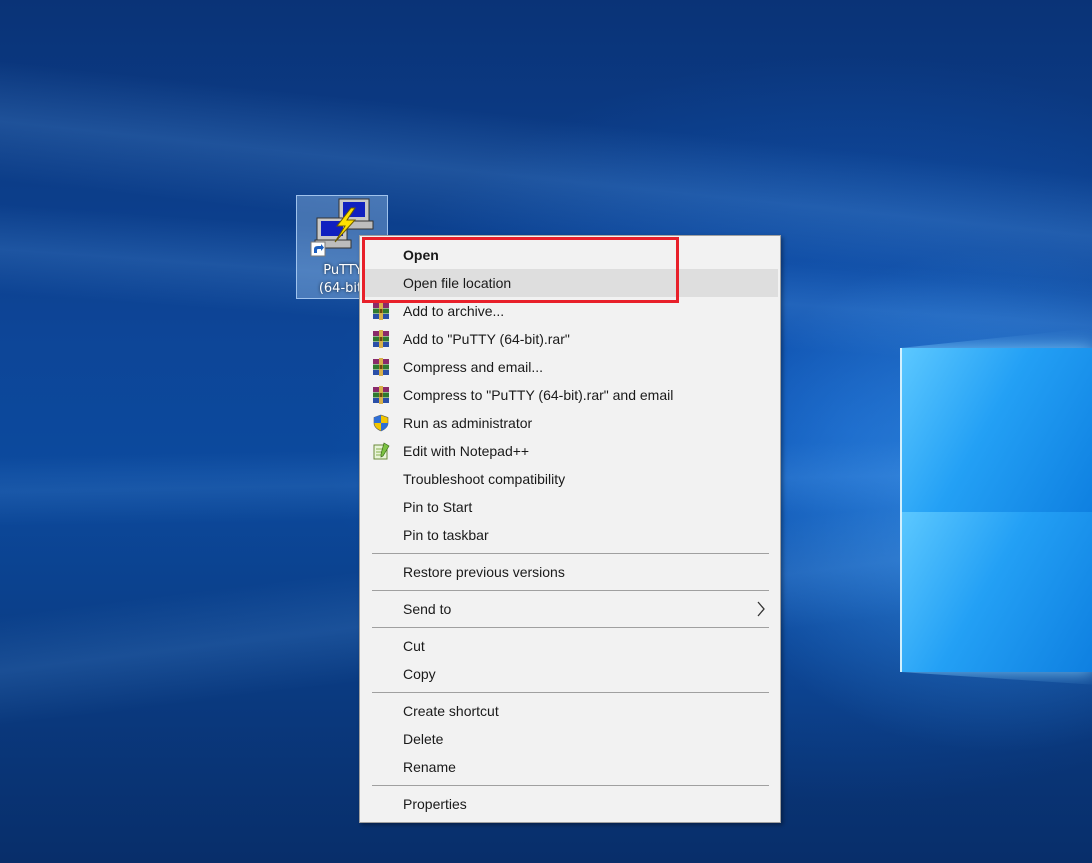 This screenshot has height=863, width=1092. What do you see at coordinates (570, 609) in the screenshot?
I see `menu-item-send-to: Send to` at bounding box center [570, 609].